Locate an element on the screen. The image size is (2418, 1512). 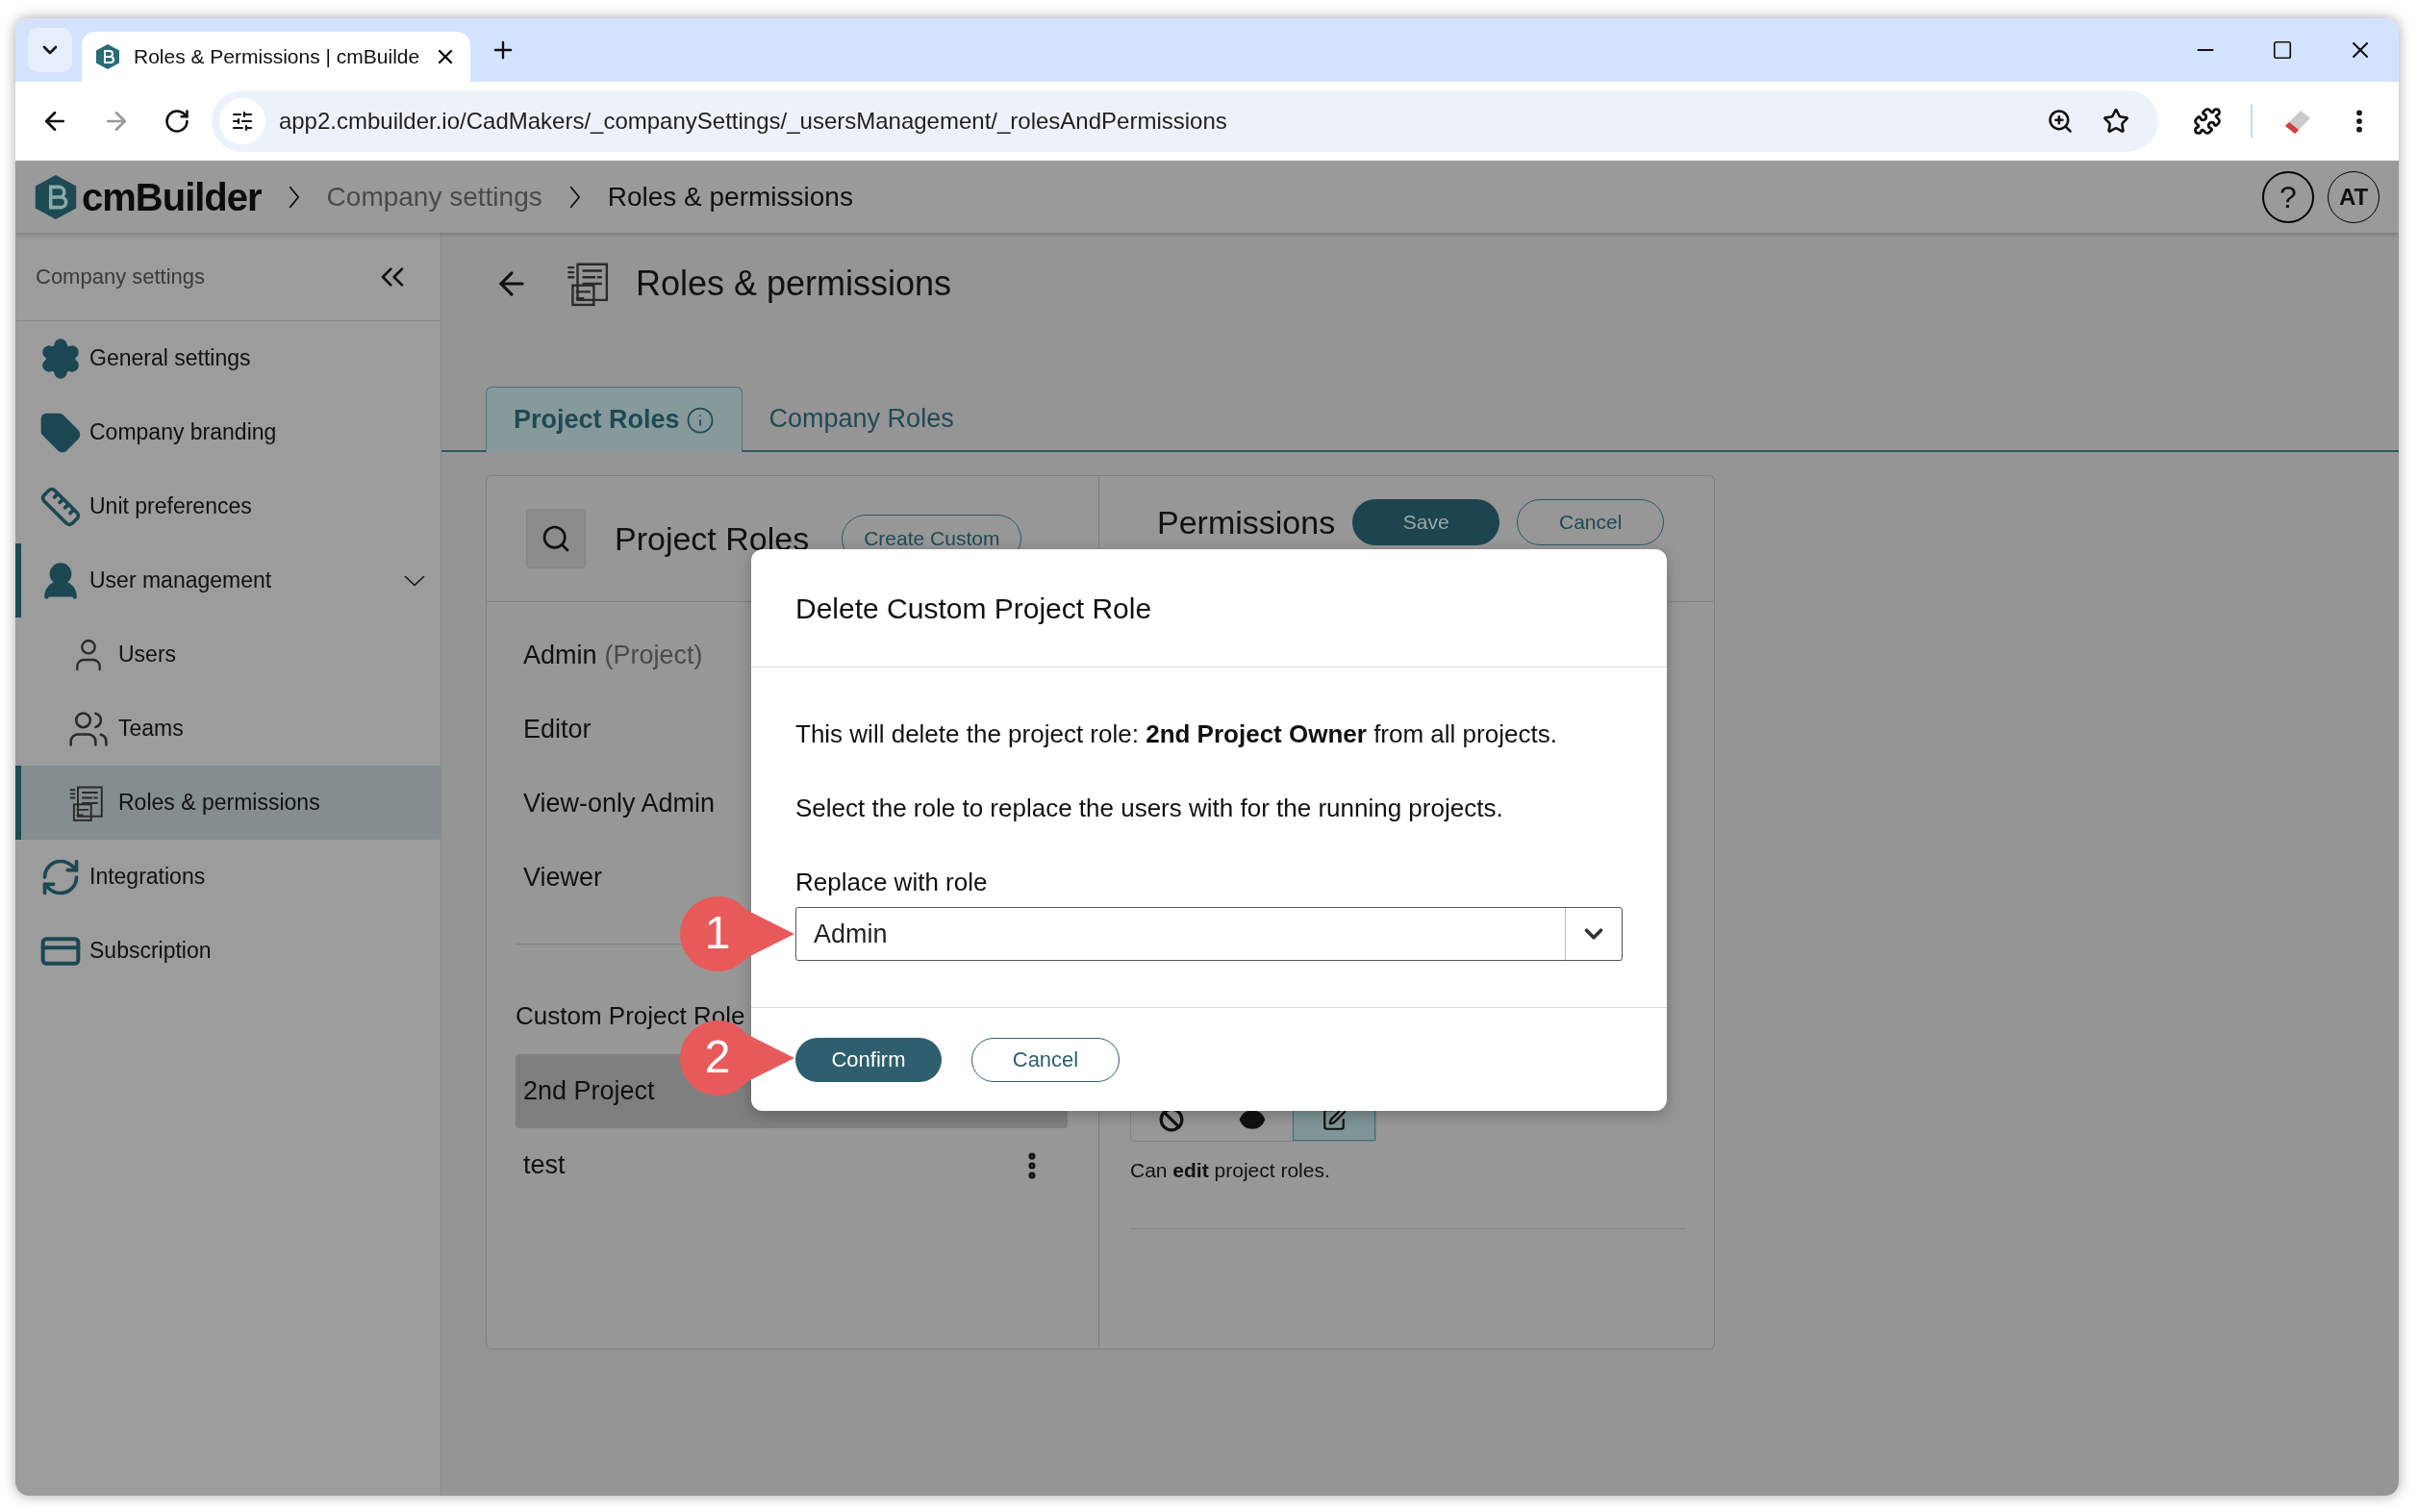
page-title: Roles & permissions is located at coordinates (794, 284).